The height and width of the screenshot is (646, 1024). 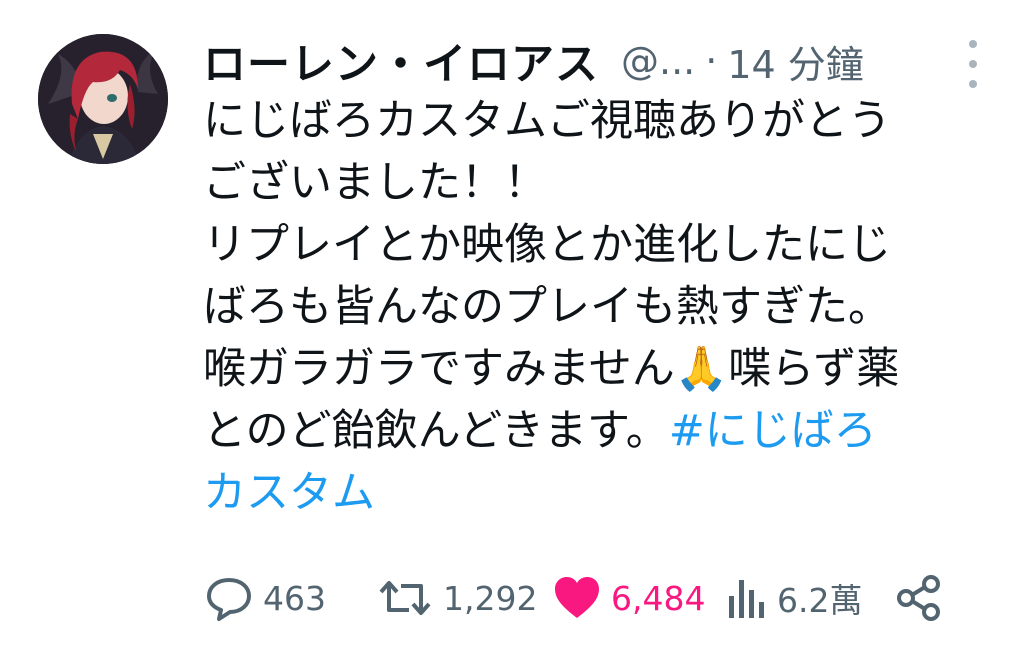 I want to click on more-vertical-icon, so click(x=973, y=64).